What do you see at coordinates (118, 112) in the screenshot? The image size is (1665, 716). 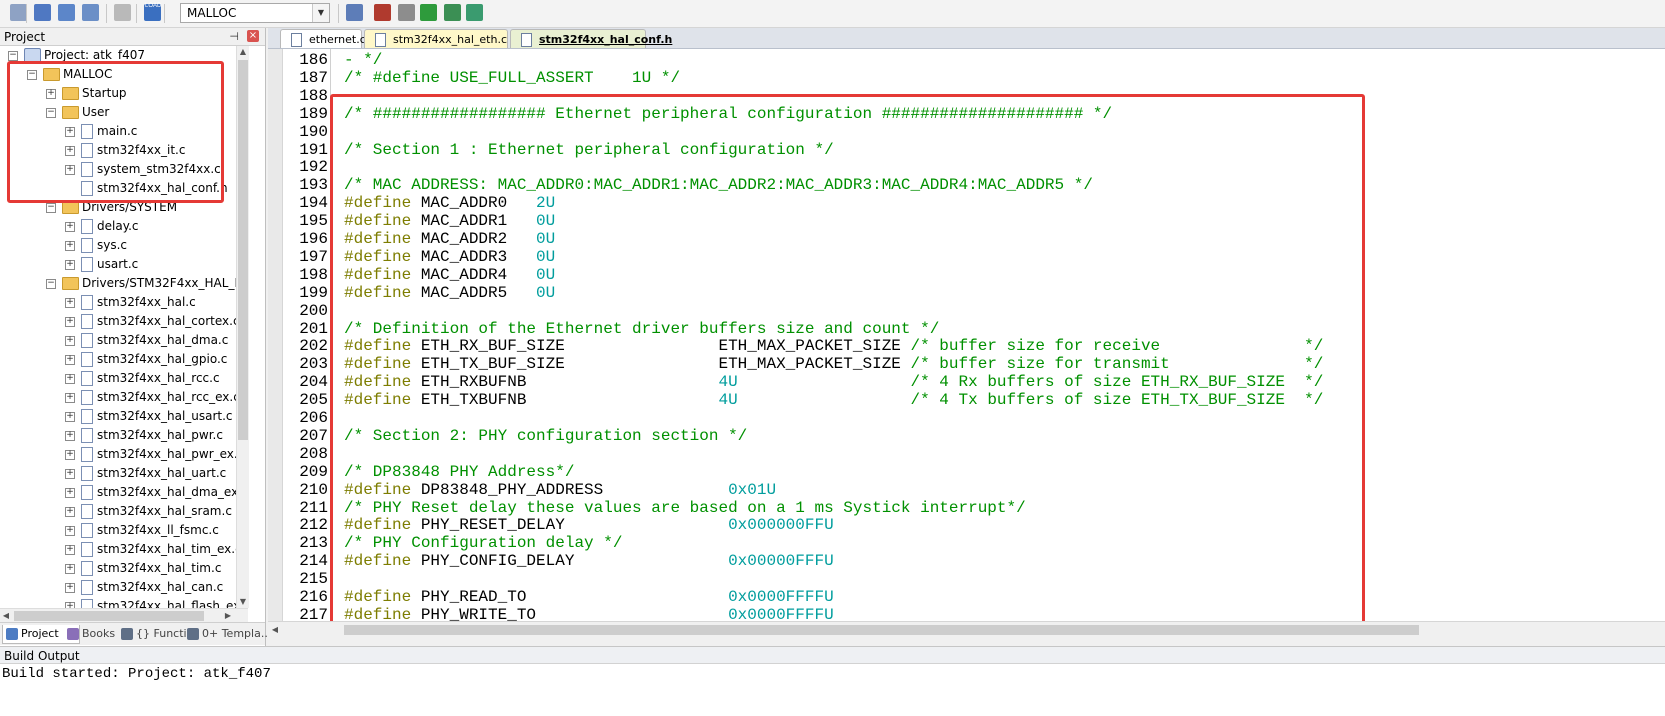 I see `tree-item: − User` at bounding box center [118, 112].